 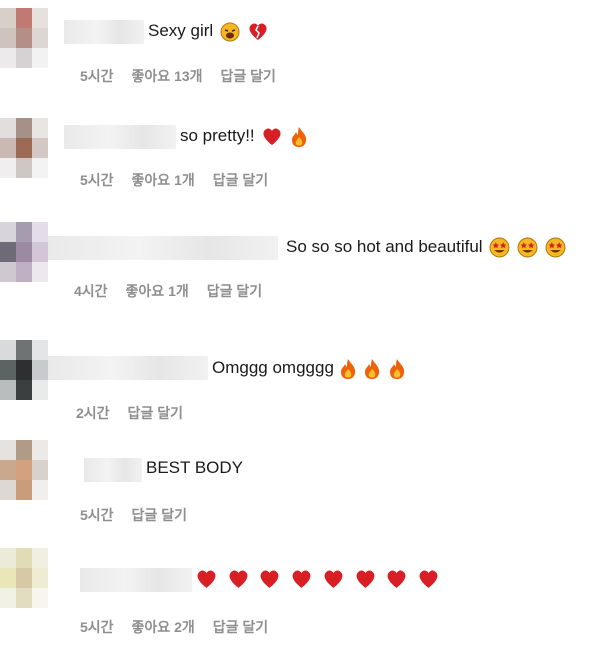 I want to click on comment-meta: 4시간 좋아요 1개 답글 달기, so click(x=177, y=291).